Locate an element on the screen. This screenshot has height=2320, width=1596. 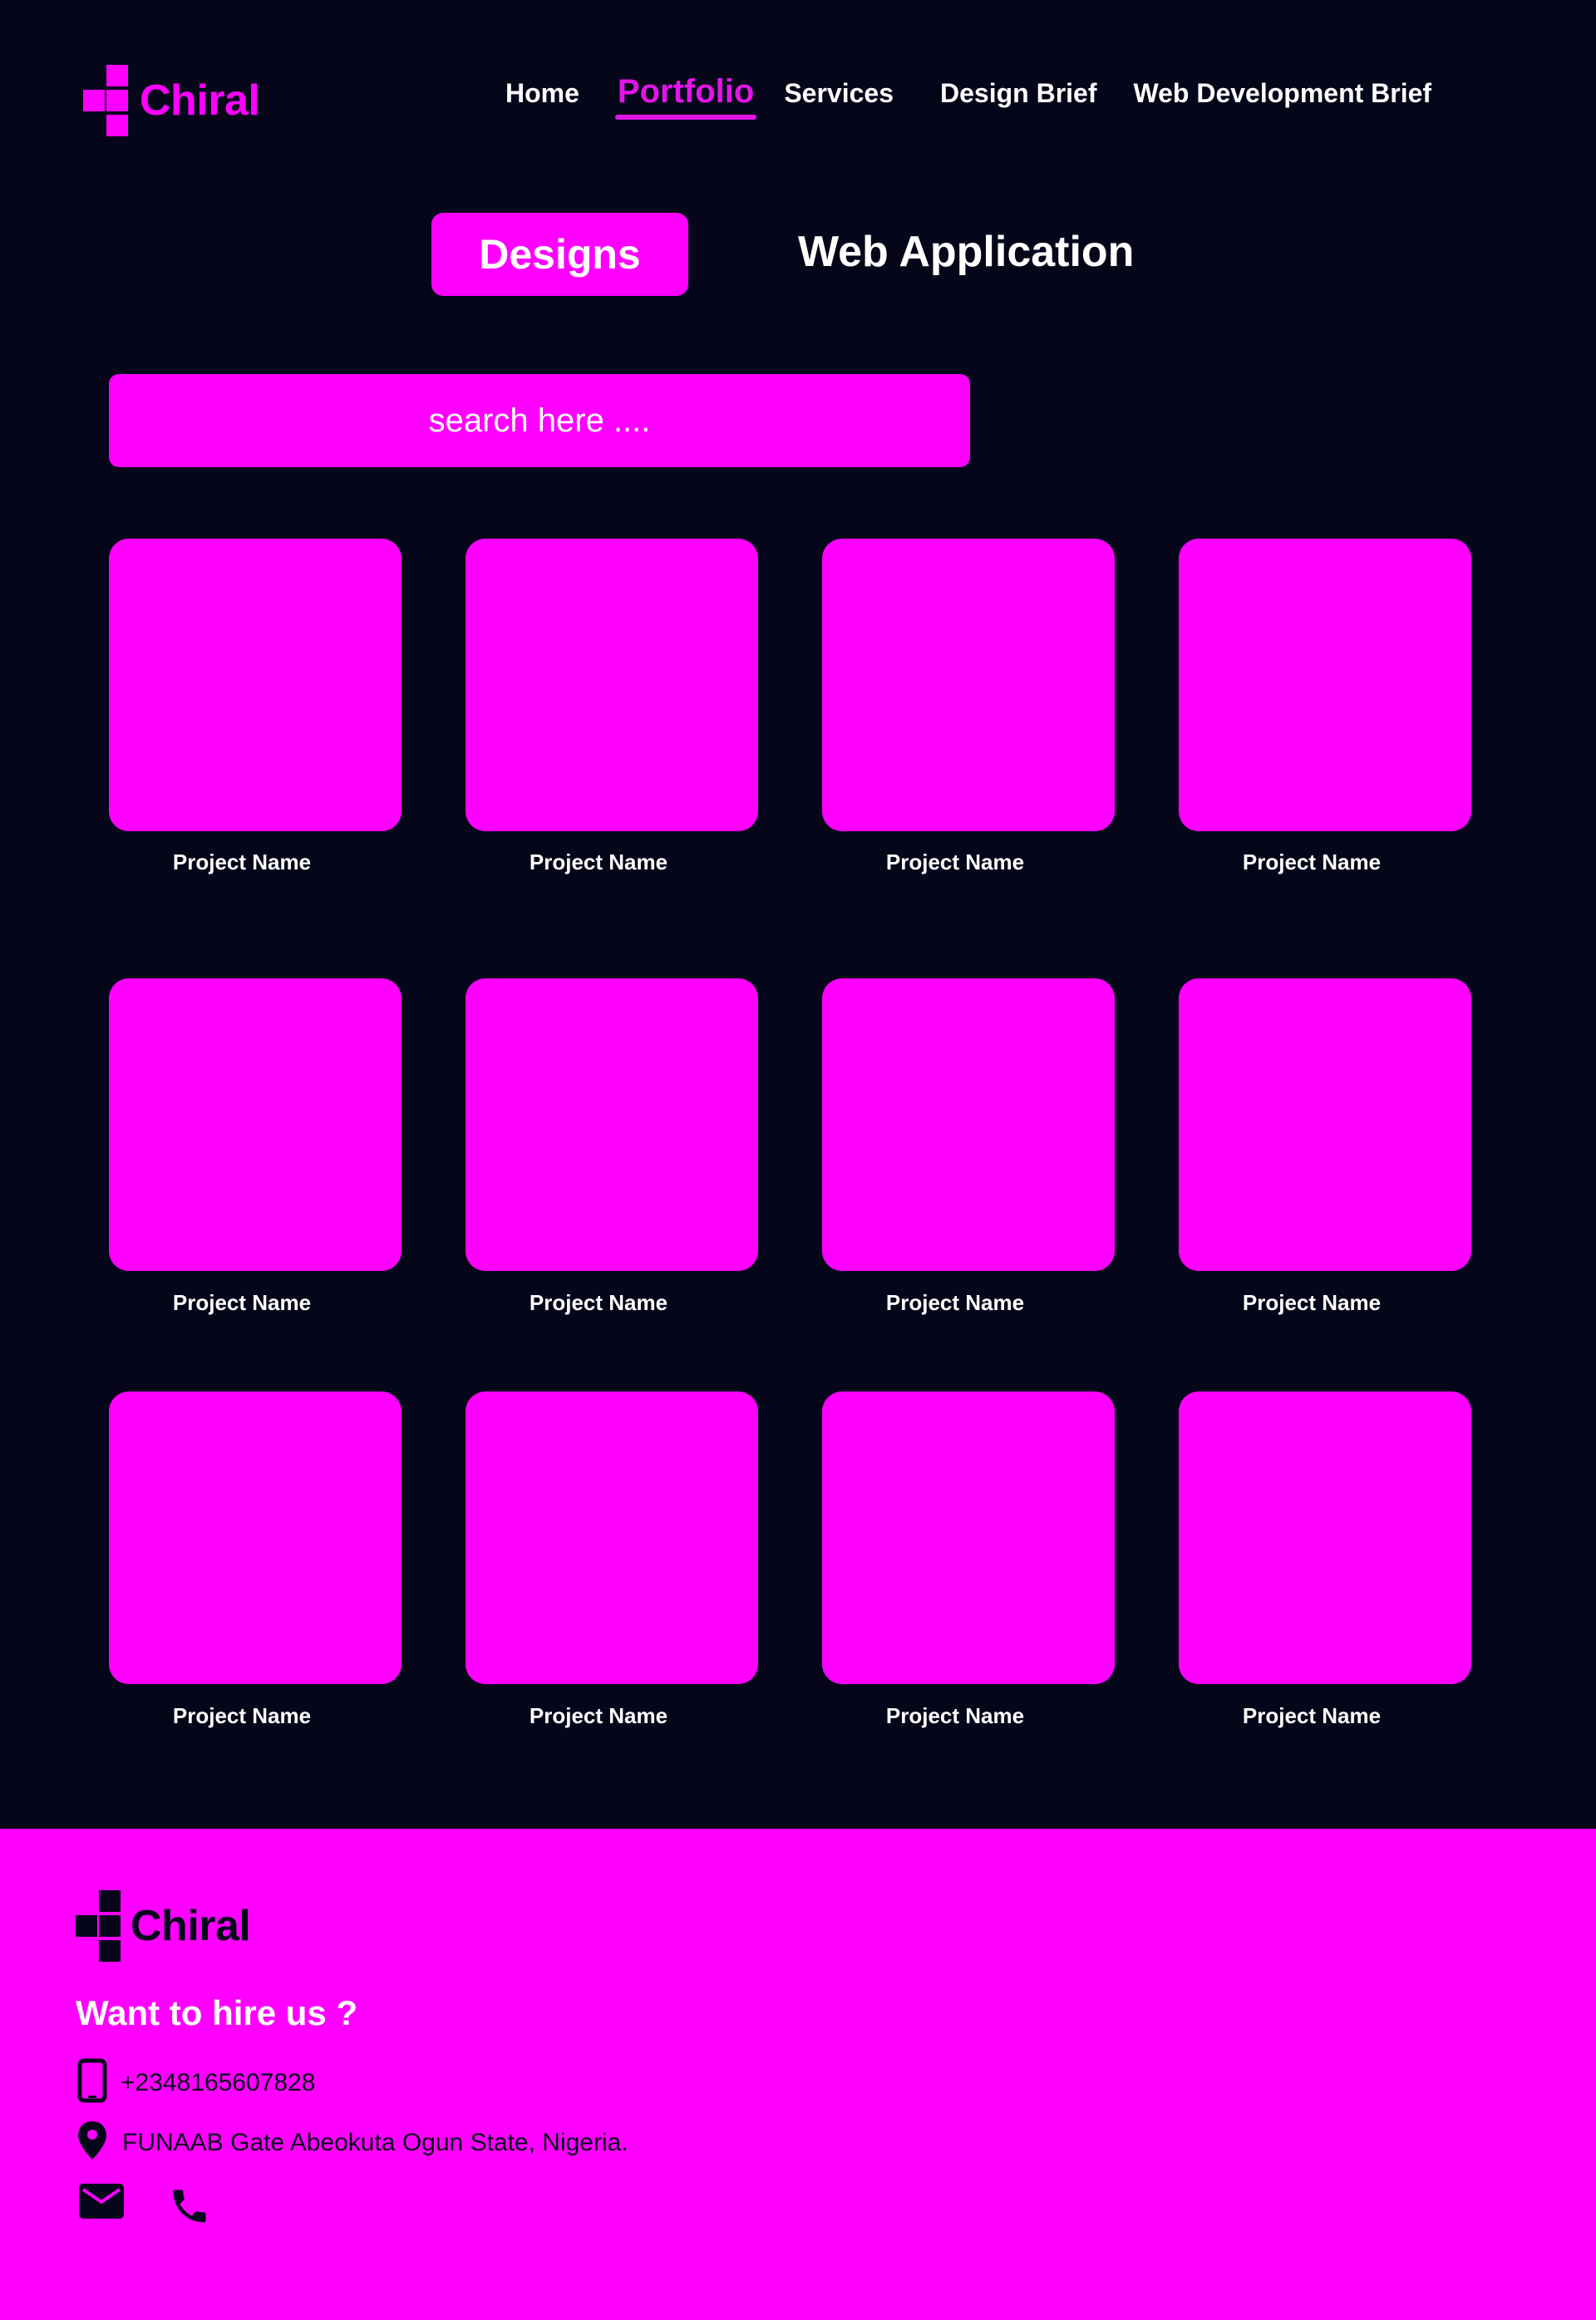
tab-web-application: Web Application is located at coordinates (966, 252).